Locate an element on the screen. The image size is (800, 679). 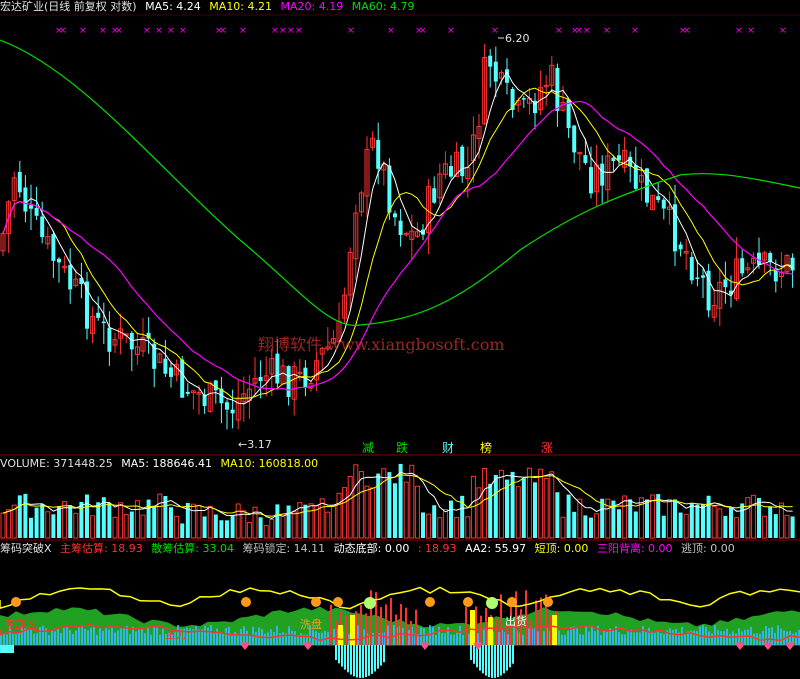
value-readout: : 18.93 is located at coordinates (437, 548).